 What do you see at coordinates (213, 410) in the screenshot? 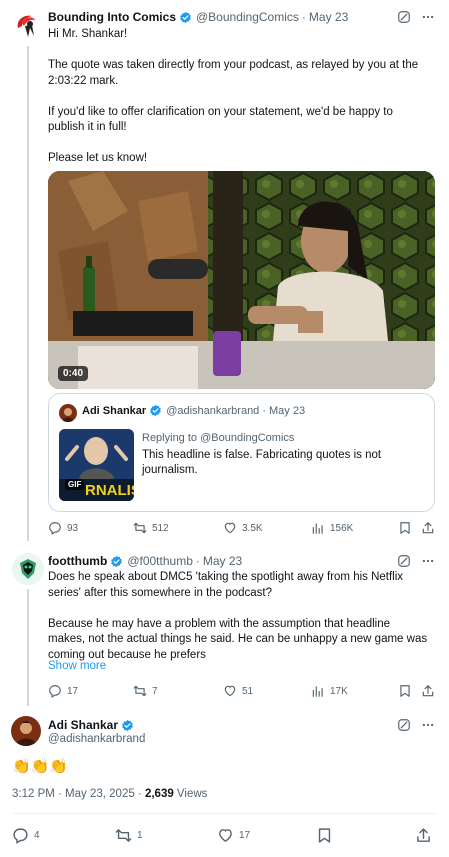
I see `quote-author-handle: @adishankarbrand` at bounding box center [213, 410].